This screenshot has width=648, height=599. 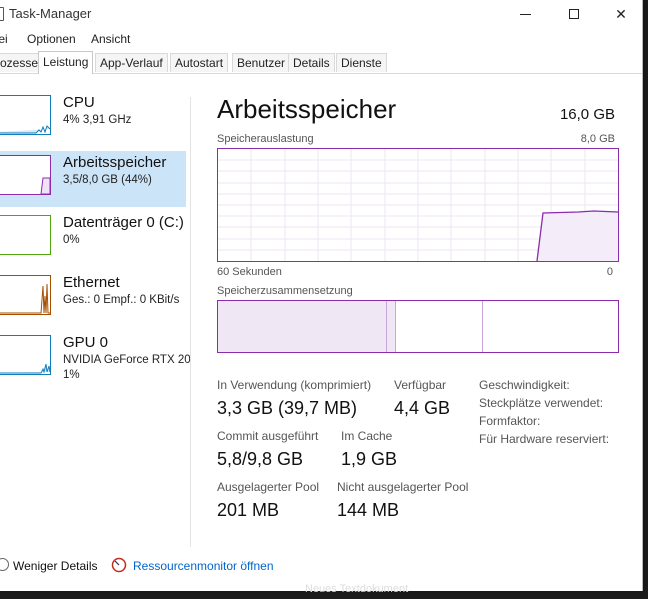 I want to click on composition-modified, so click(x=391, y=326).